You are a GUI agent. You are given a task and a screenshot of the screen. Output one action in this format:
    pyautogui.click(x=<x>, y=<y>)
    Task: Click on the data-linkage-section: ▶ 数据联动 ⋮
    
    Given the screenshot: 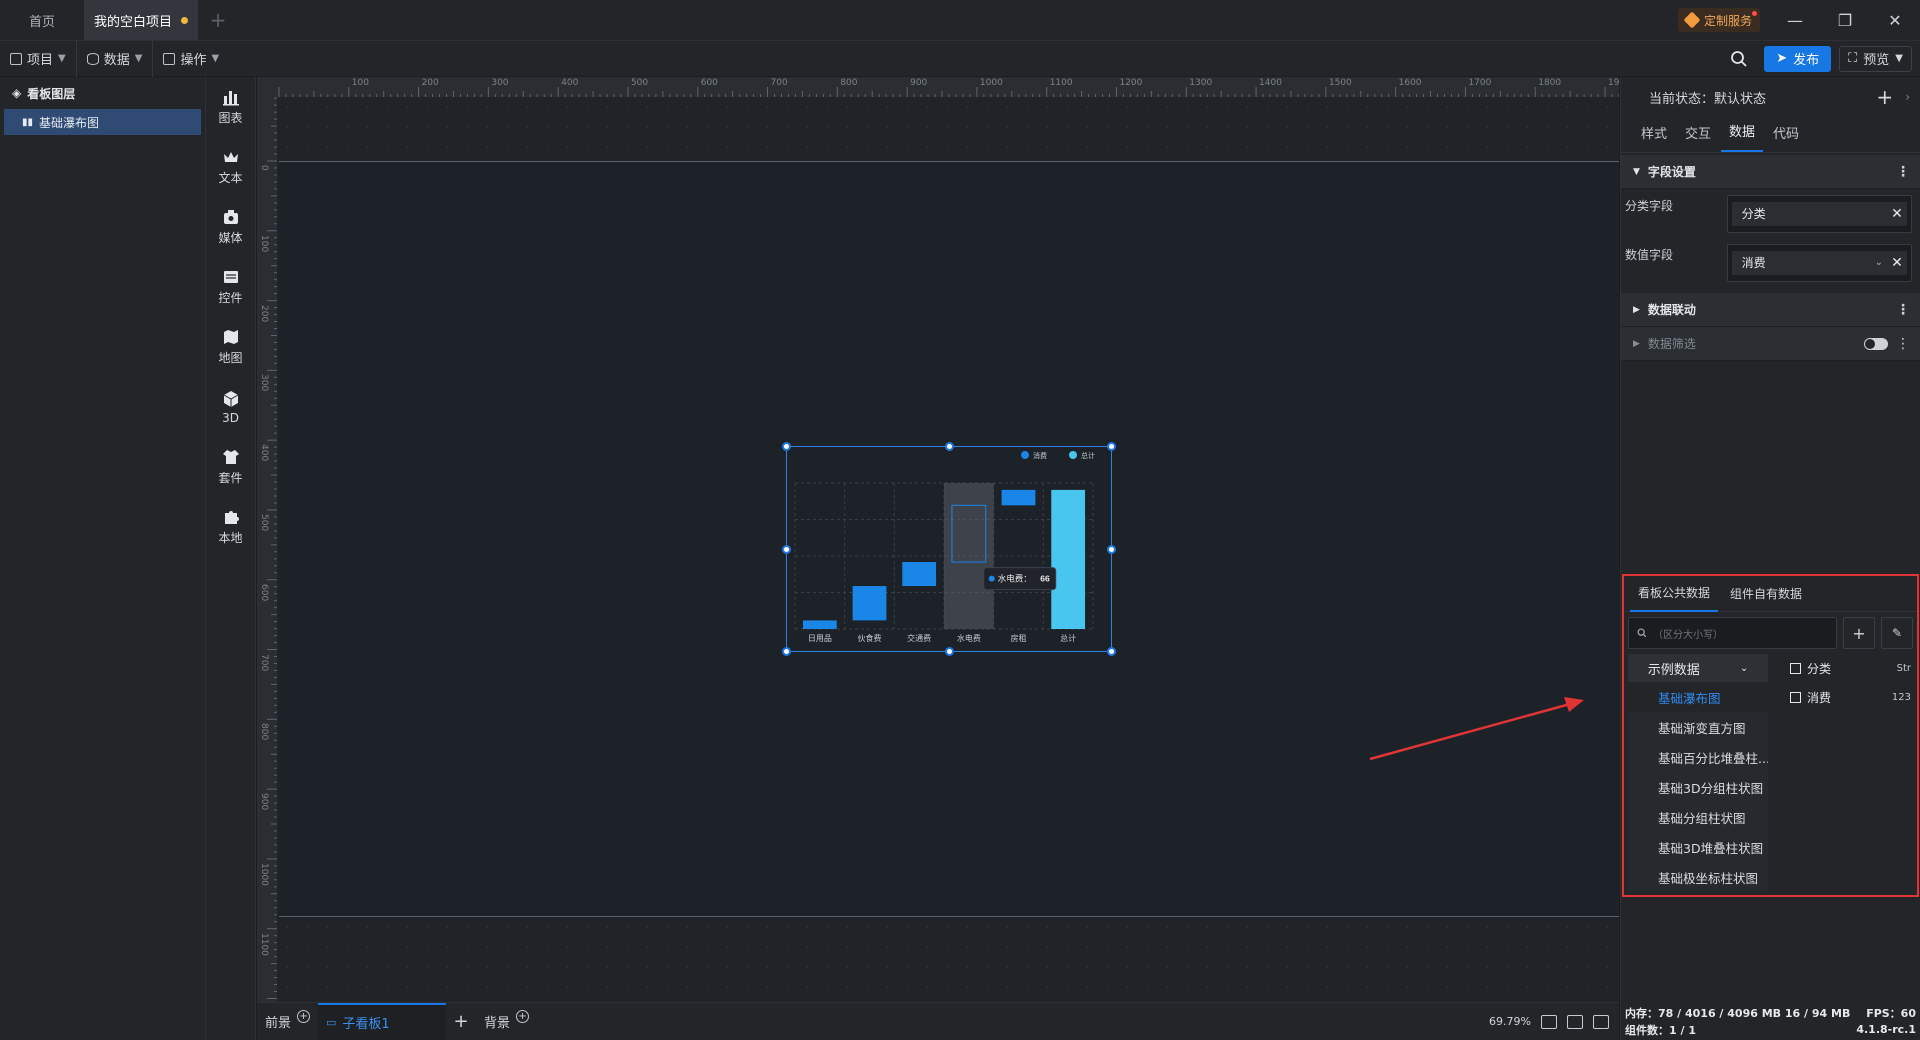 What is the action you would take?
    pyautogui.click(x=1770, y=310)
    